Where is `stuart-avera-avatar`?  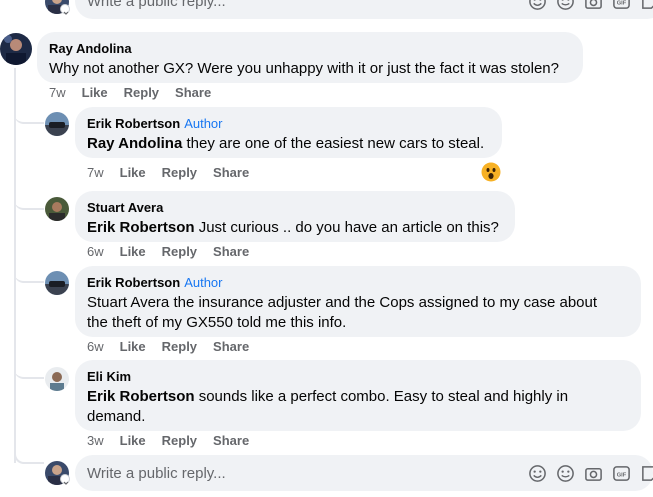
stuart-avera-avatar is located at coordinates (57, 209).